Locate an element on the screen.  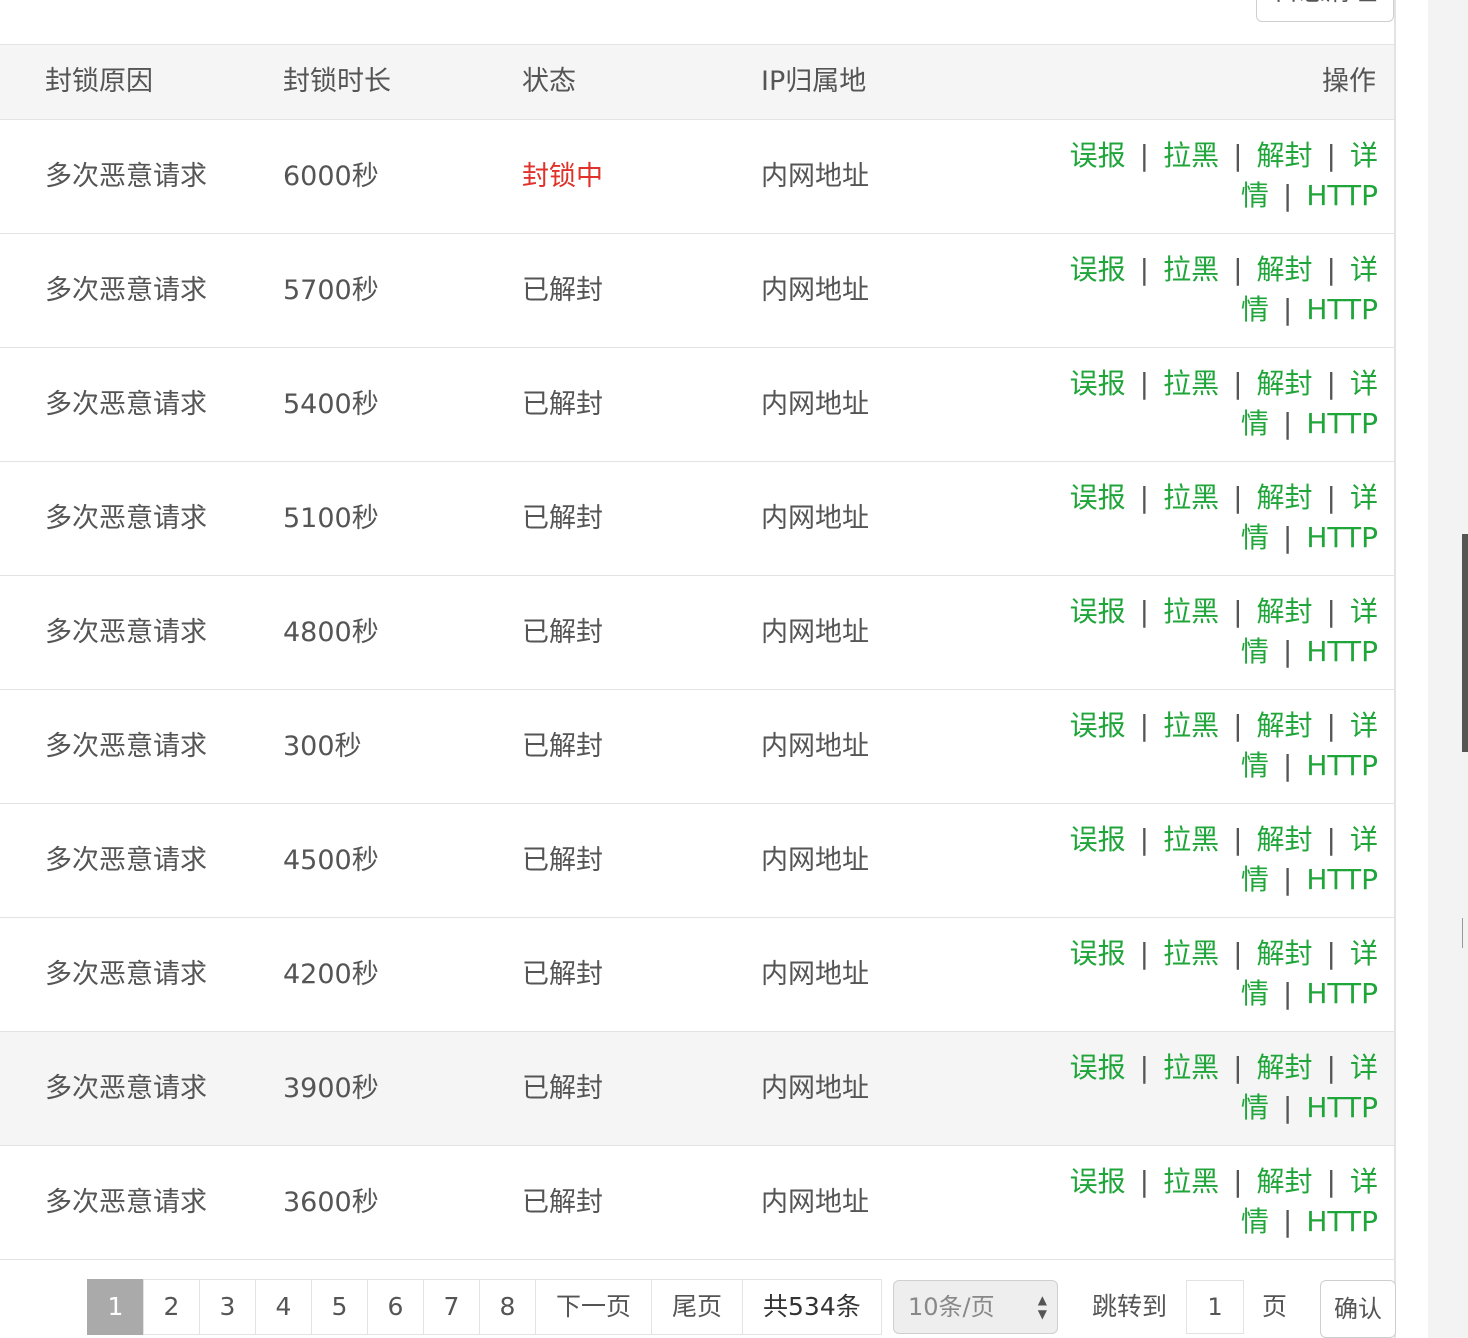
page-size-select: 10条/页 ▲ ▼ is located at coordinates (975, 1307).